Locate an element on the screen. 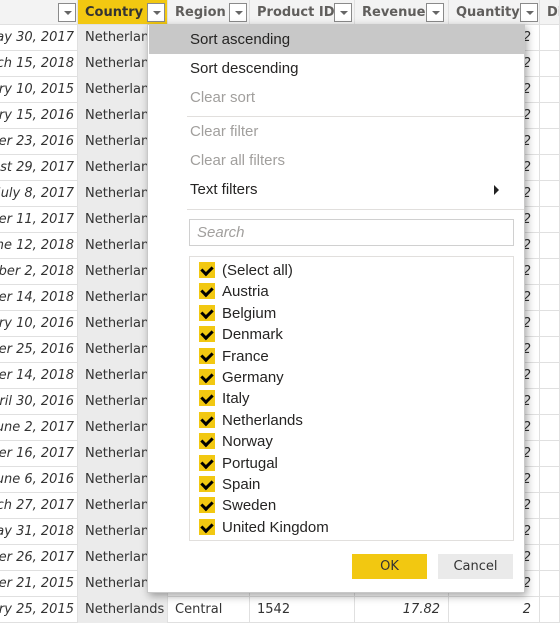  cell-date: ber 23, 2016 is located at coordinates (39, 142).